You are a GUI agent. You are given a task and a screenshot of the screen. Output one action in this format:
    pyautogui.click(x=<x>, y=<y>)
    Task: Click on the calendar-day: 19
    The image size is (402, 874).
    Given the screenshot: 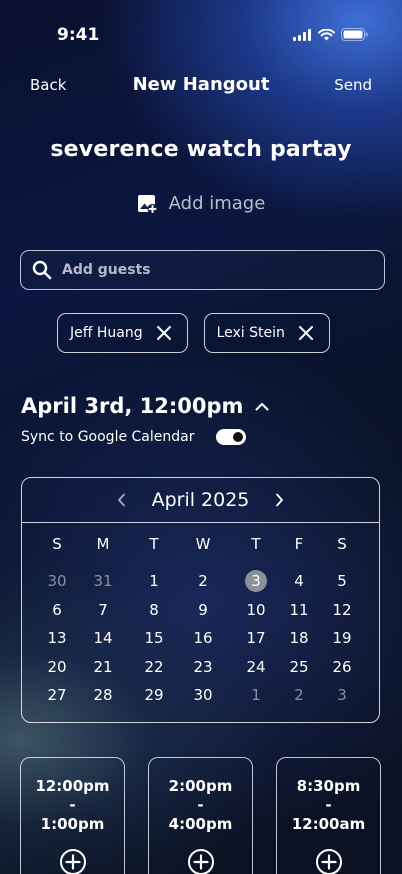 What is the action you would take?
    pyautogui.click(x=342, y=638)
    